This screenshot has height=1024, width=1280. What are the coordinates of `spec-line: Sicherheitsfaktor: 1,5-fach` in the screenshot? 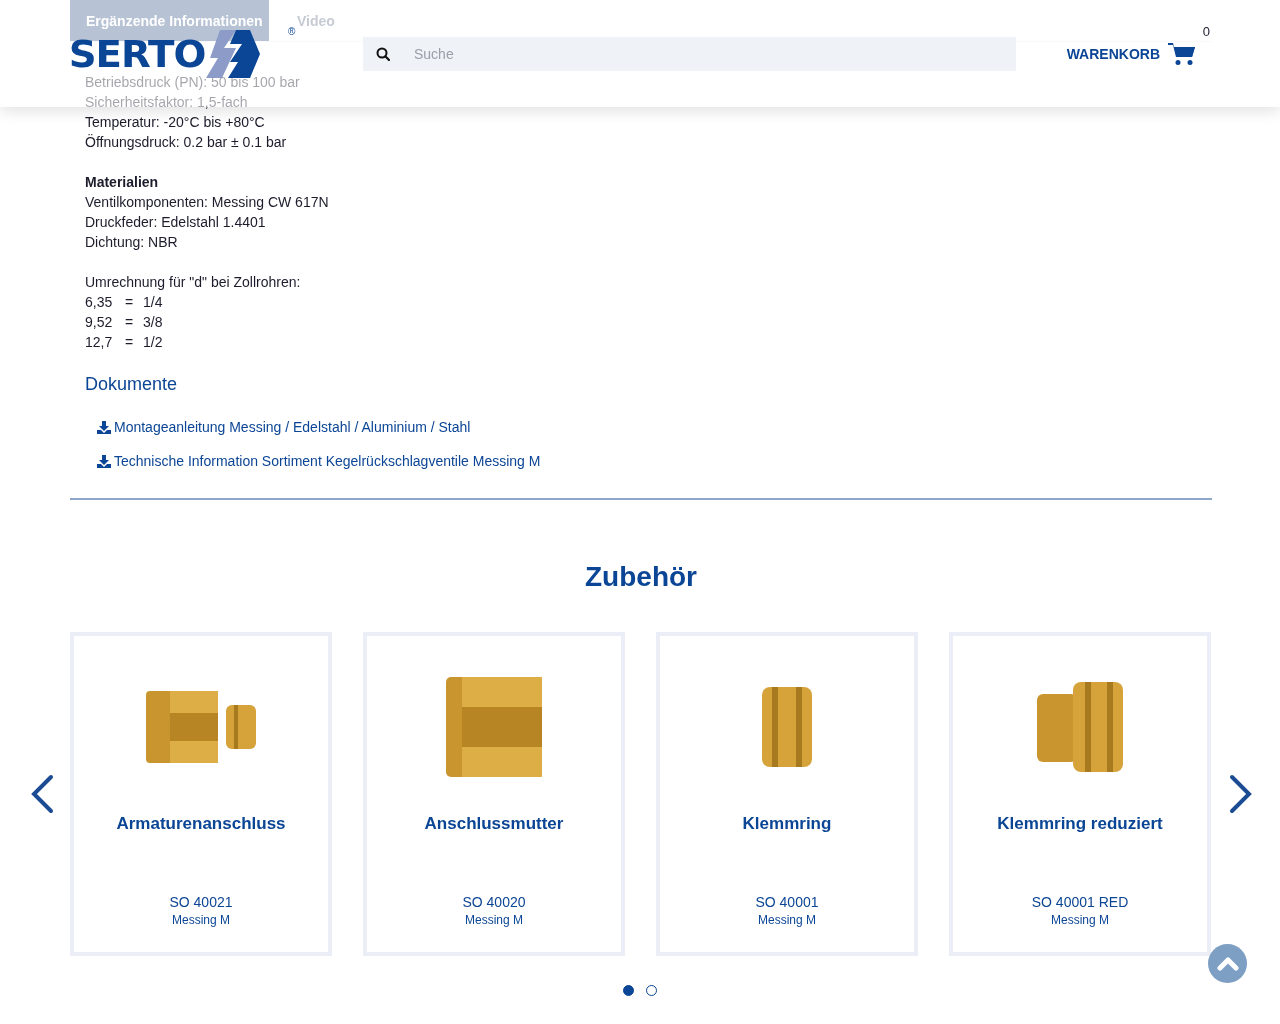 It's located at (167, 102).